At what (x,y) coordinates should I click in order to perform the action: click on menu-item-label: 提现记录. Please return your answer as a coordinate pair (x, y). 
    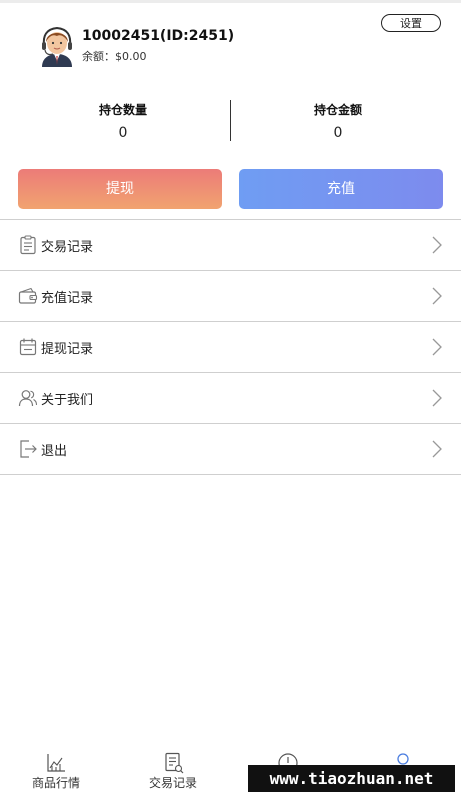
    Looking at the image, I should click on (67, 349).